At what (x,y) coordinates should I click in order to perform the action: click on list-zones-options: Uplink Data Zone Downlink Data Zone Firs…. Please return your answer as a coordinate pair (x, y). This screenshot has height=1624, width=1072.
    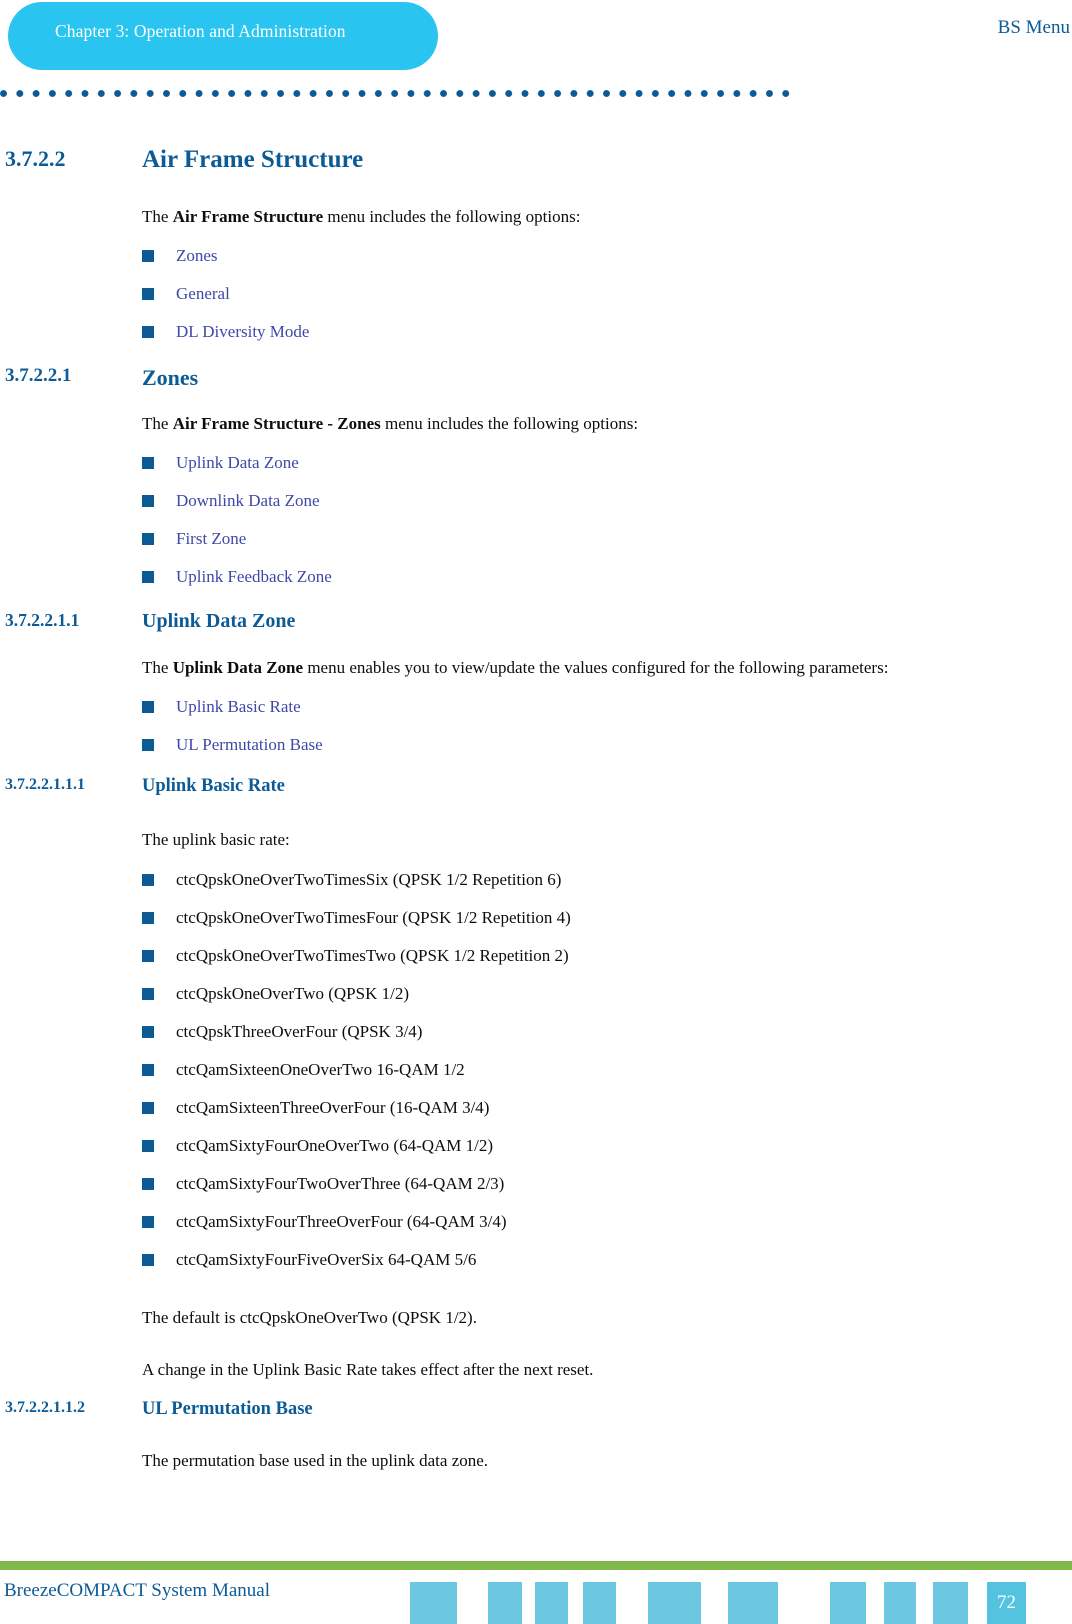
    Looking at the image, I should click on (536, 520).